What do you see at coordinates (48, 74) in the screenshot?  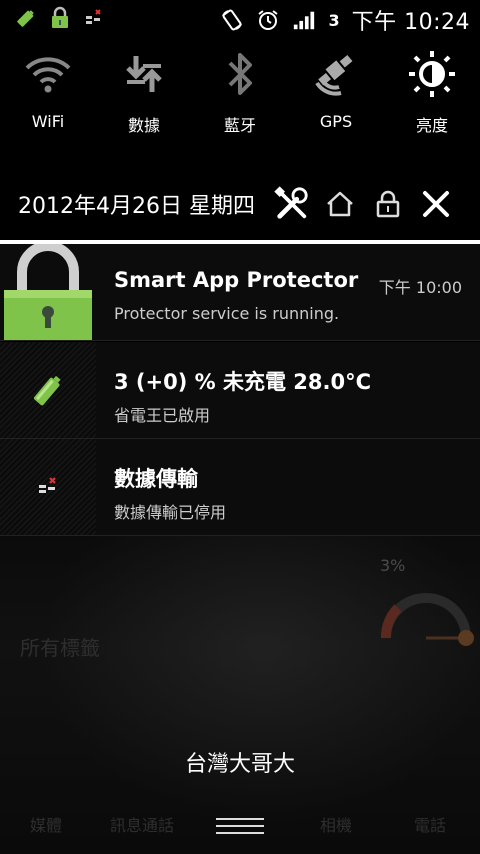 I see `wifi-icon` at bounding box center [48, 74].